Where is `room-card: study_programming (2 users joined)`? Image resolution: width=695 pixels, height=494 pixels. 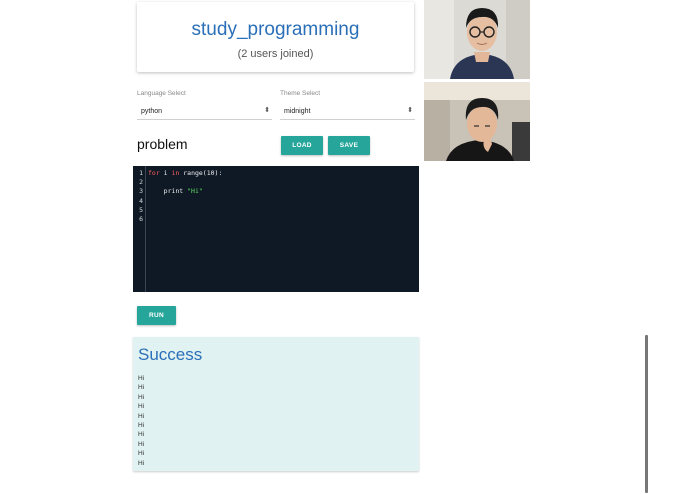
room-card: study_programming (2 users joined) is located at coordinates (275, 37).